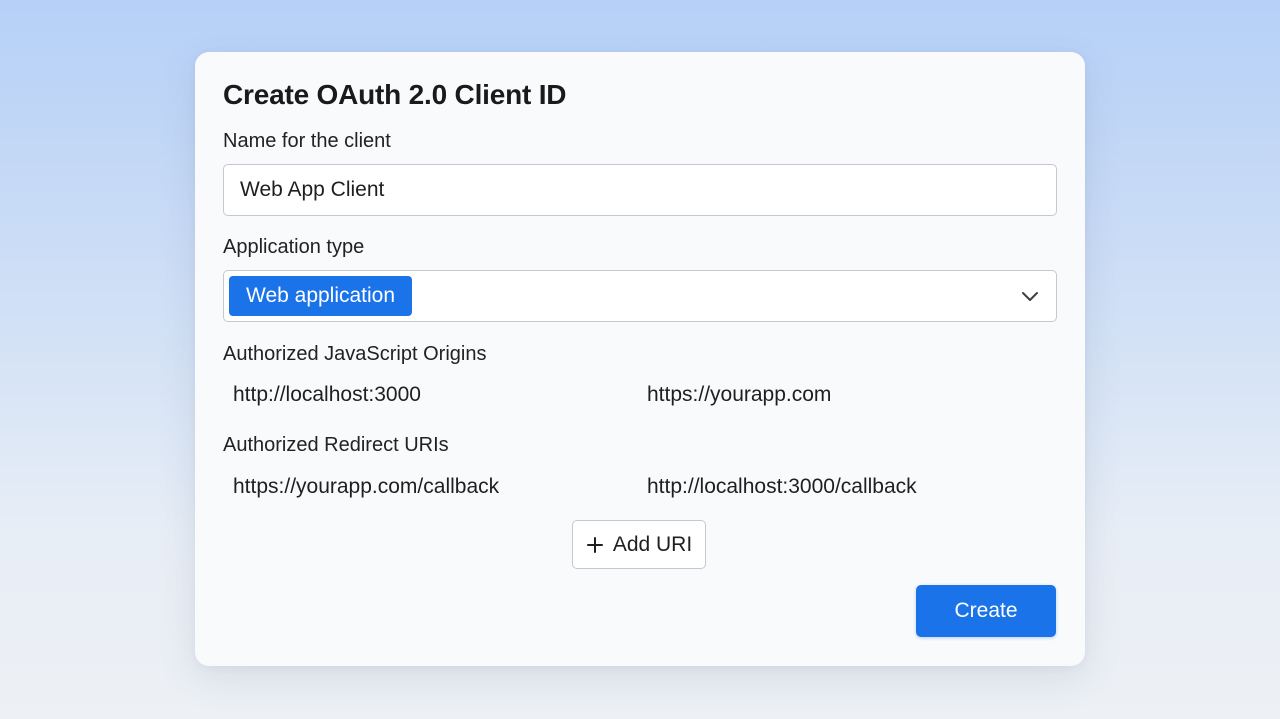 Image resolution: width=1280 pixels, height=719 pixels. Describe the element at coordinates (366, 486) in the screenshot. I see `redirect-uri-item: https://yourapp.com/callback` at that location.